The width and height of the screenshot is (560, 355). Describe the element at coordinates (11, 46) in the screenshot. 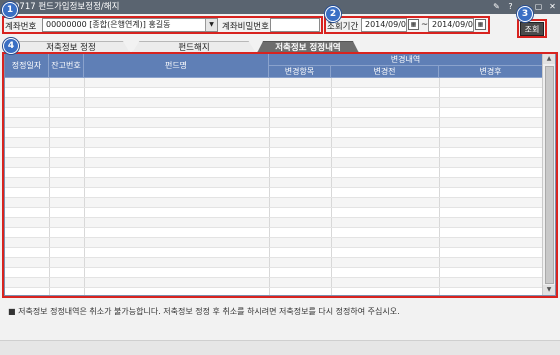

I see `marker-4: 4` at that location.